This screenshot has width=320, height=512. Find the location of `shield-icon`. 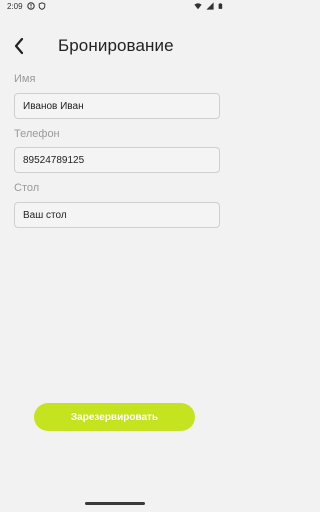

shield-icon is located at coordinates (42, 6).